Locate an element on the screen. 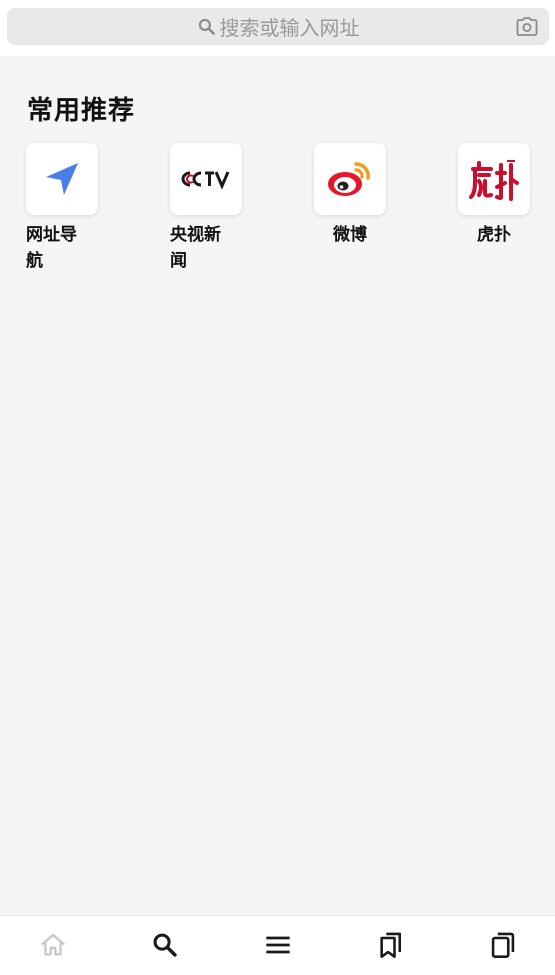  tabs-button is located at coordinates (503, 945).